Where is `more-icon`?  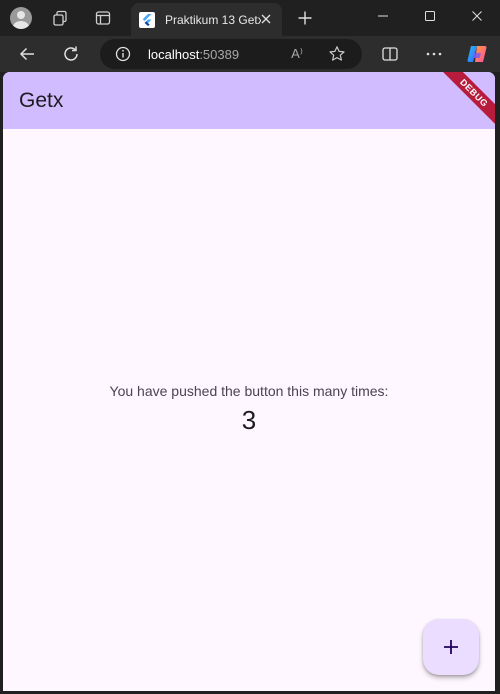
more-icon is located at coordinates (434, 54).